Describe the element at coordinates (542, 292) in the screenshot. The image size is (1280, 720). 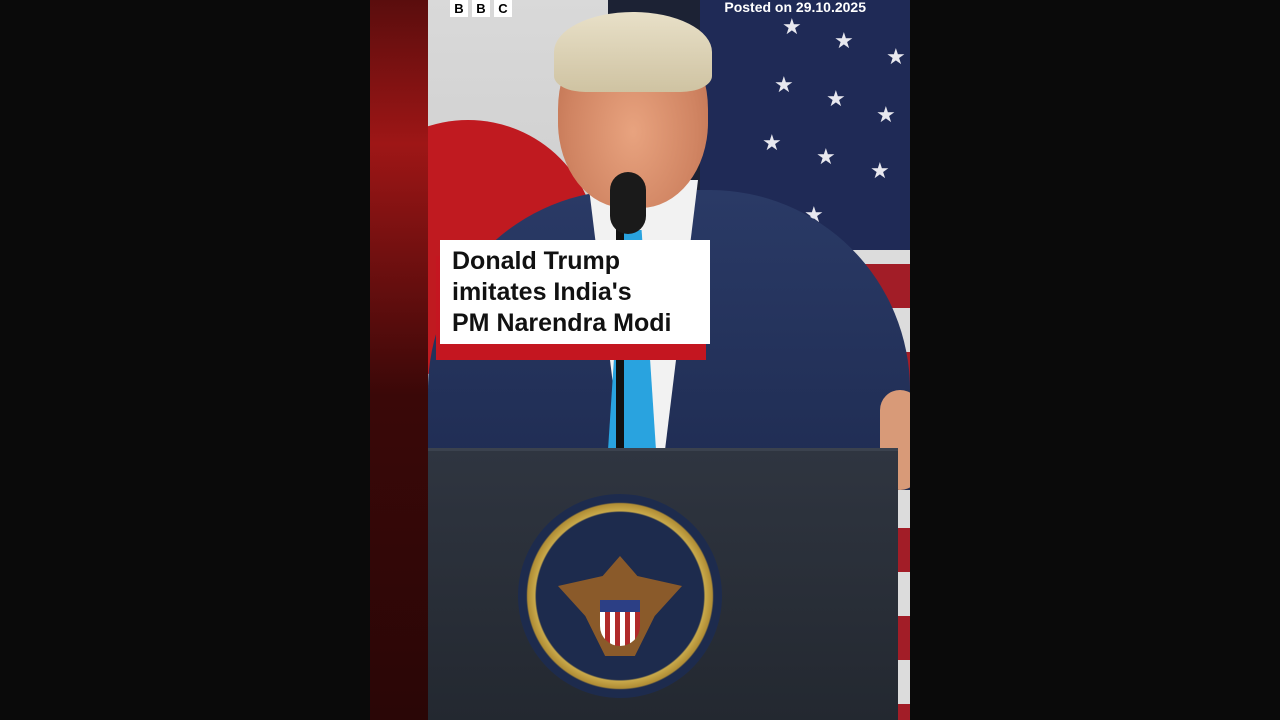
I see `caption-line: imitates India's` at that location.